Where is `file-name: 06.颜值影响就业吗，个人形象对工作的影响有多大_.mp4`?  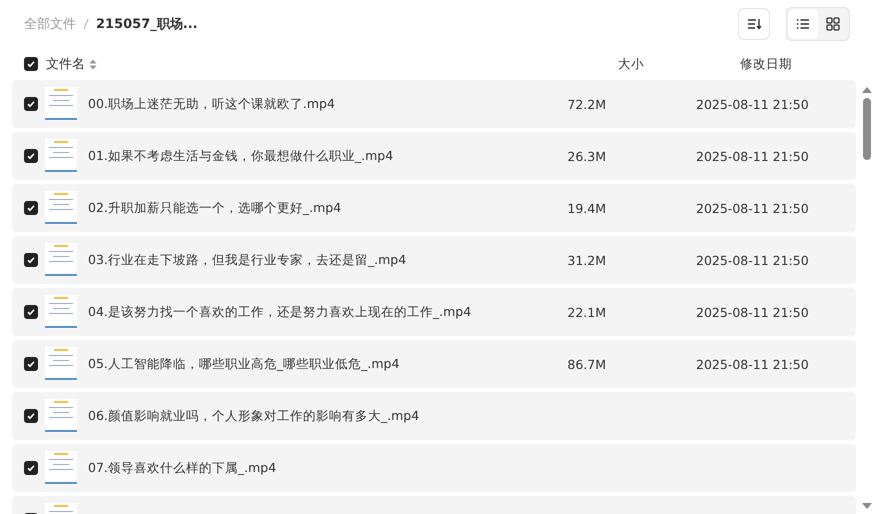
file-name: 06.颜值影响就业吗，个人形象对工作的影响有多大_.mp4 is located at coordinates (254, 416).